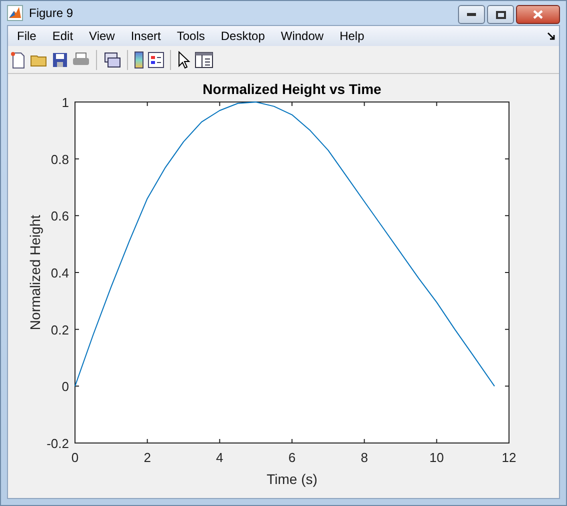 This screenshot has width=567, height=506. I want to click on close-button, so click(538, 14).